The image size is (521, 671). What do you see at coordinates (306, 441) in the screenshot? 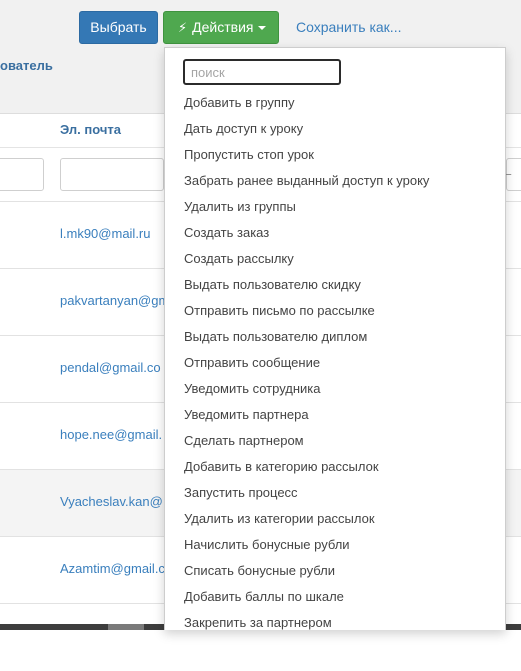
I see `menu-item-make-partner: Сделать партнером` at bounding box center [306, 441].